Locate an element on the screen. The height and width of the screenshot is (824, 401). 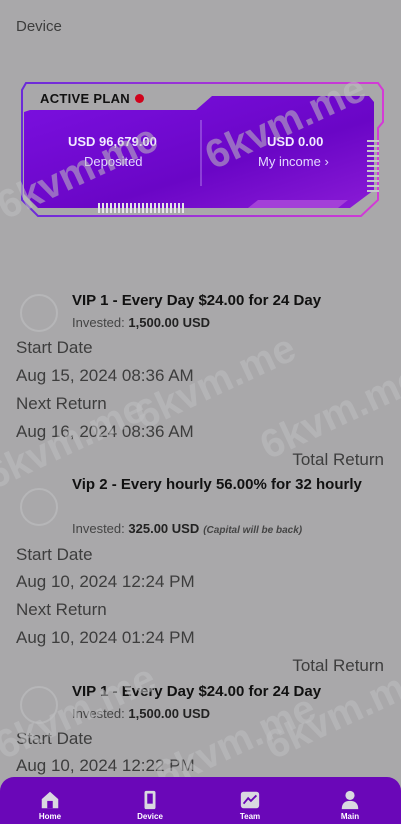
team-chart-icon is located at coordinates (250, 800).